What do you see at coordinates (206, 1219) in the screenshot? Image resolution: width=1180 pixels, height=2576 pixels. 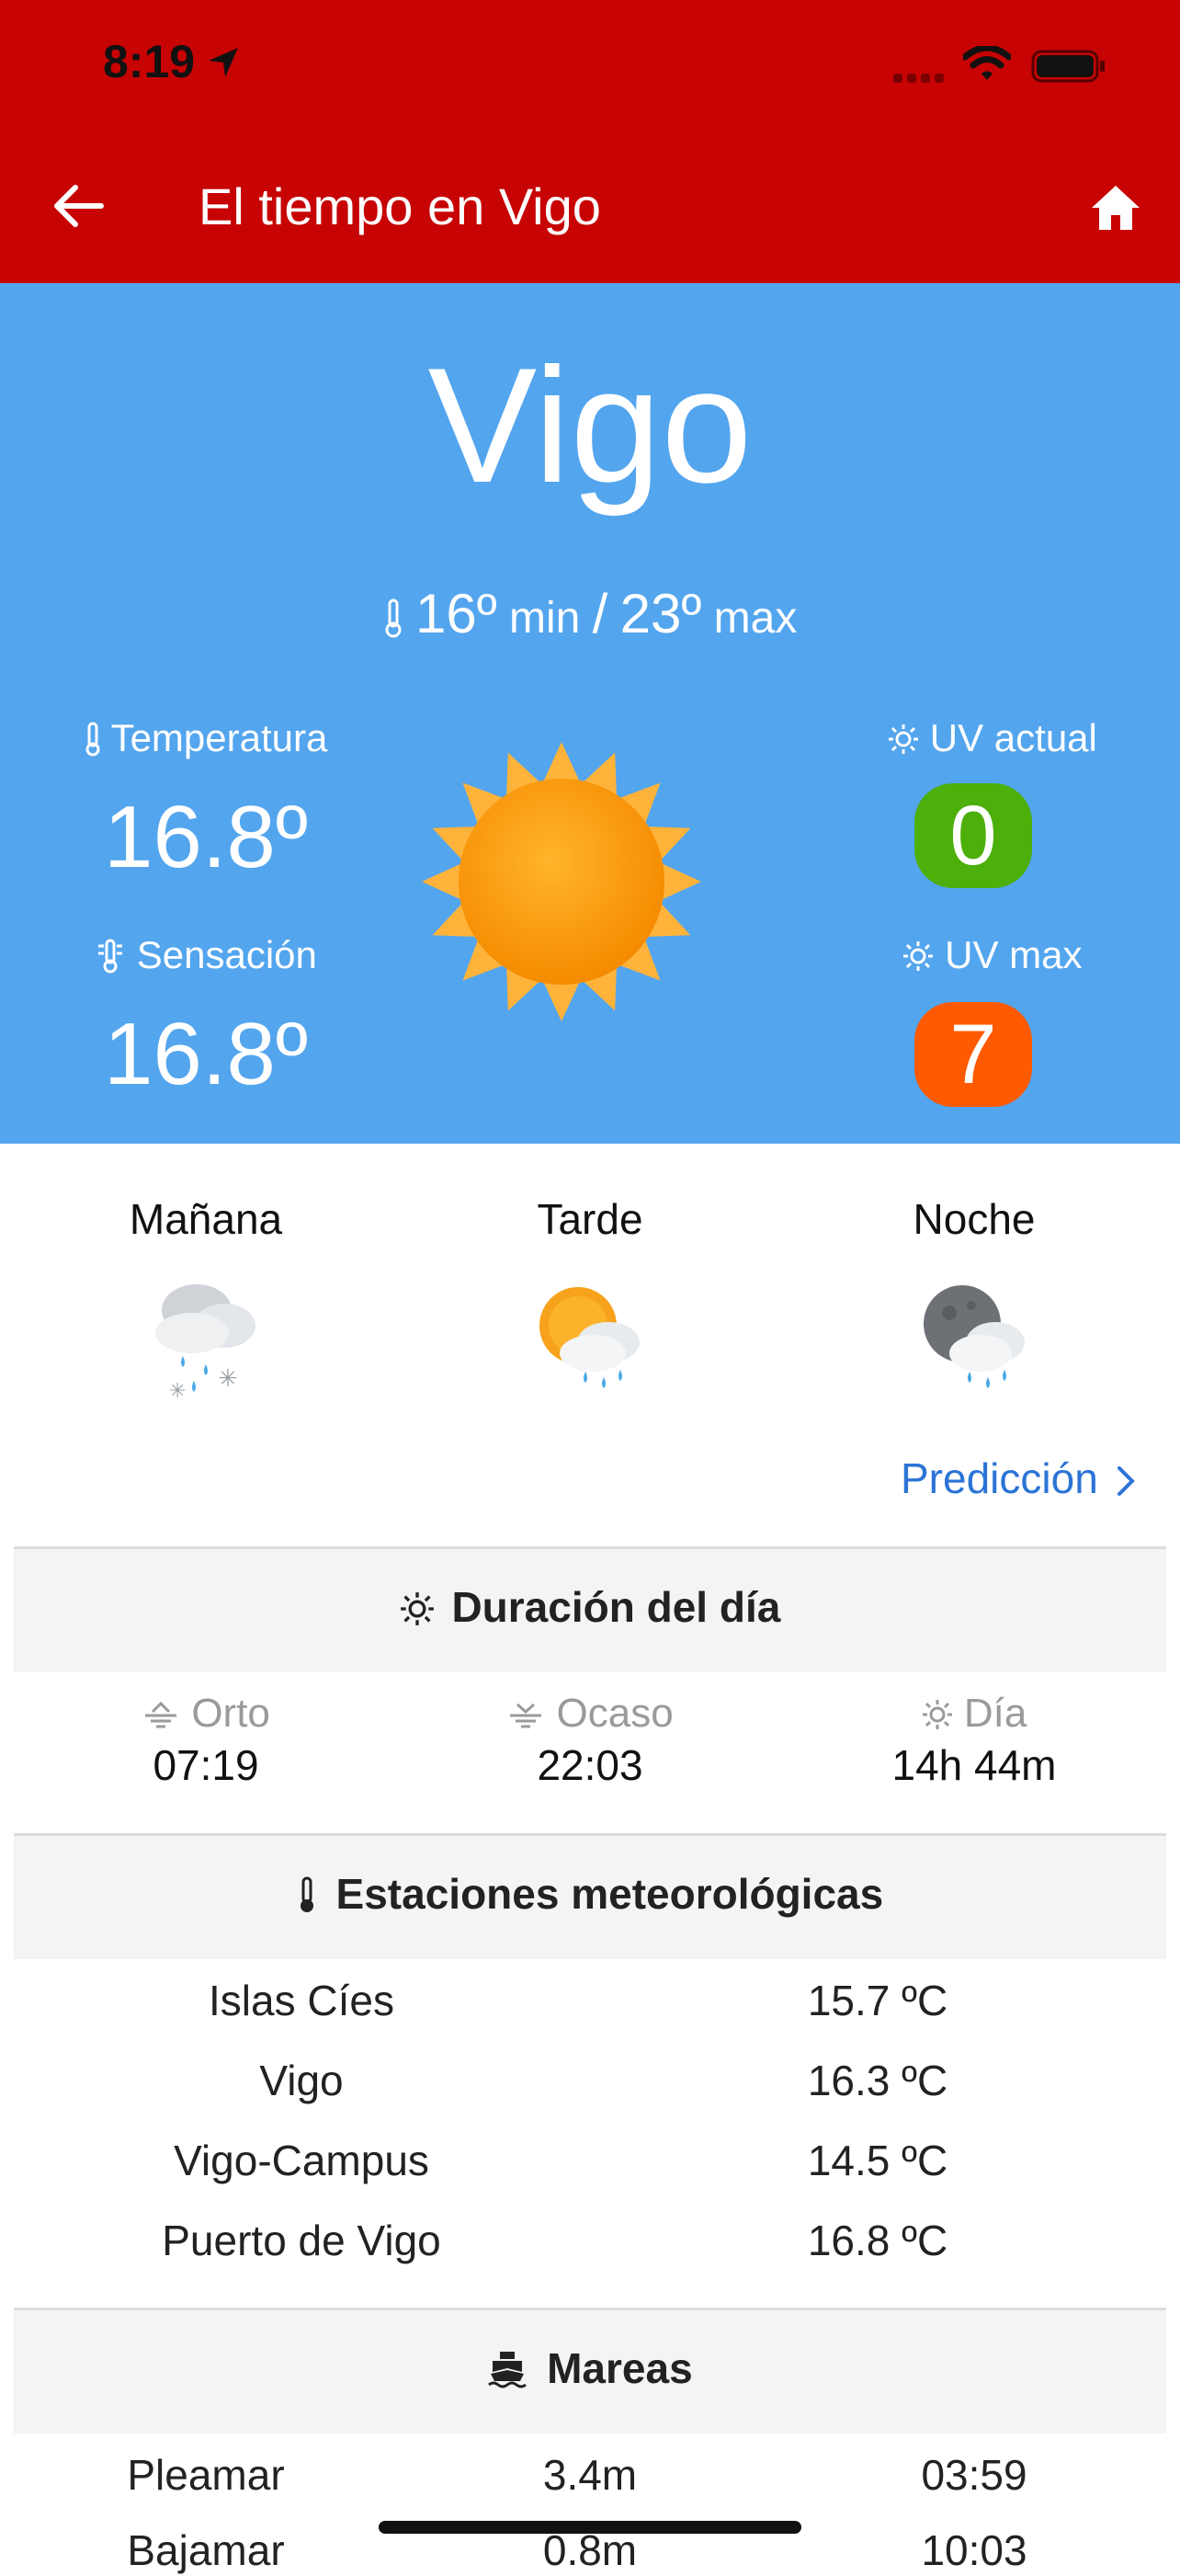 I see `day-part-morning-label: Mañana` at bounding box center [206, 1219].